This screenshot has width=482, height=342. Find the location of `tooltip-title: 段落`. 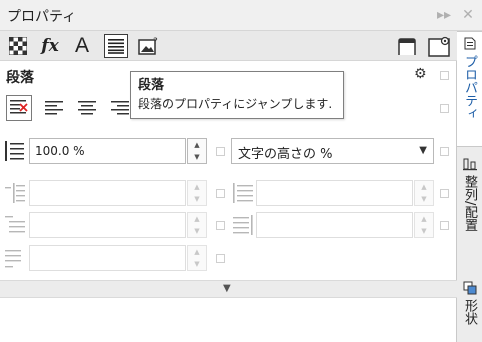

tooltip-title: 段落 is located at coordinates (151, 85).